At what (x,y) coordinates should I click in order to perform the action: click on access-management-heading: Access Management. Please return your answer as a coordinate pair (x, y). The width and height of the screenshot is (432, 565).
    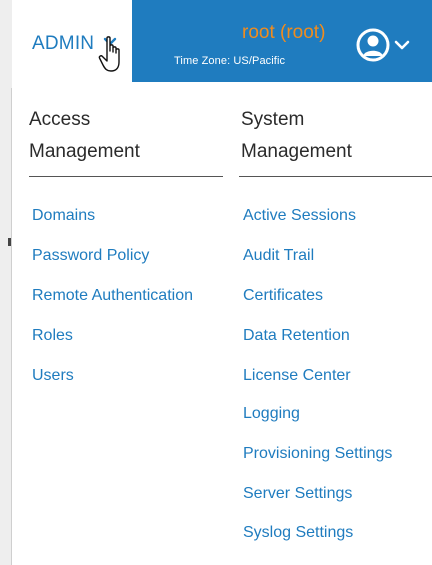
    Looking at the image, I should click on (84, 136).